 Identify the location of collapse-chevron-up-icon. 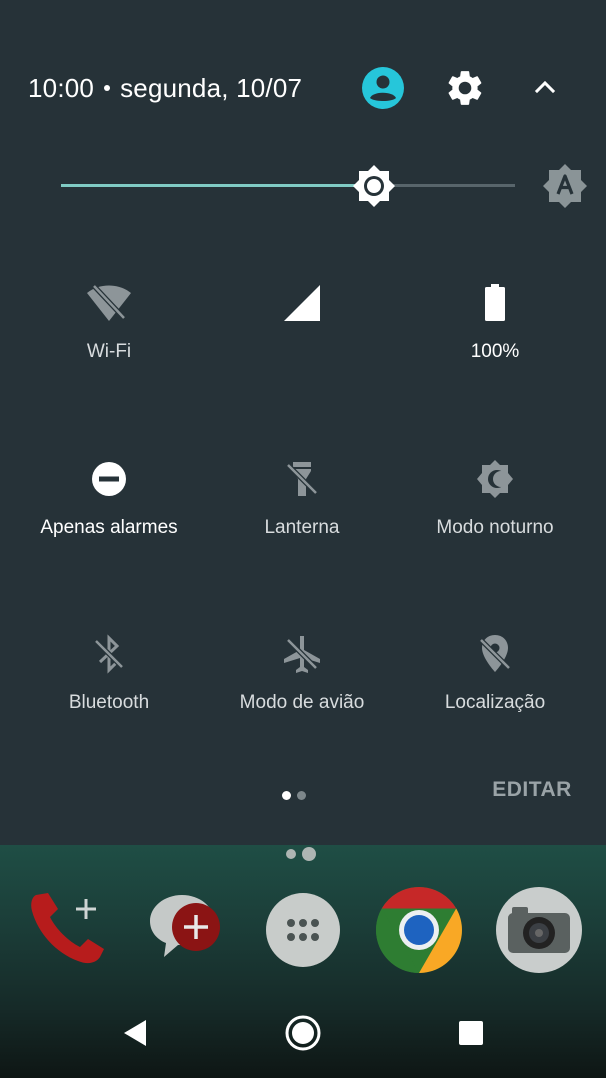
(545, 87).